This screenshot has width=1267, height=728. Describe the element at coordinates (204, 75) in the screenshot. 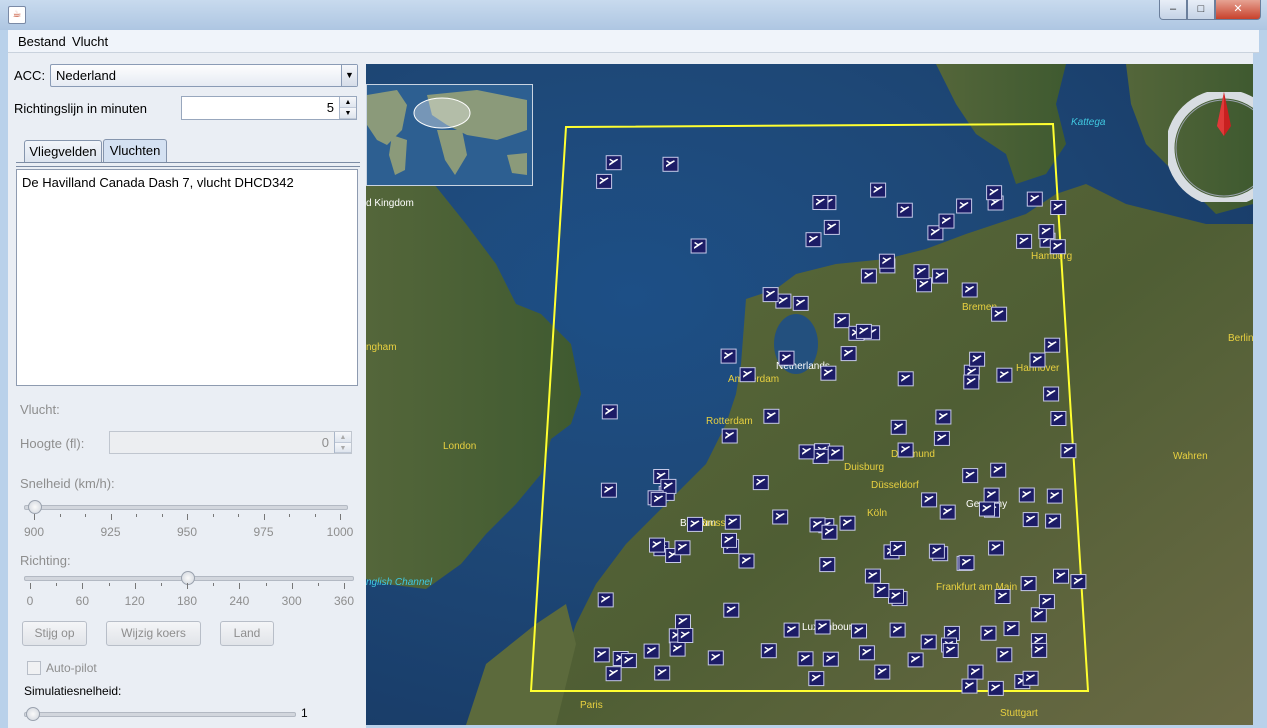

I see `acc-select: Nederland ▼` at that location.